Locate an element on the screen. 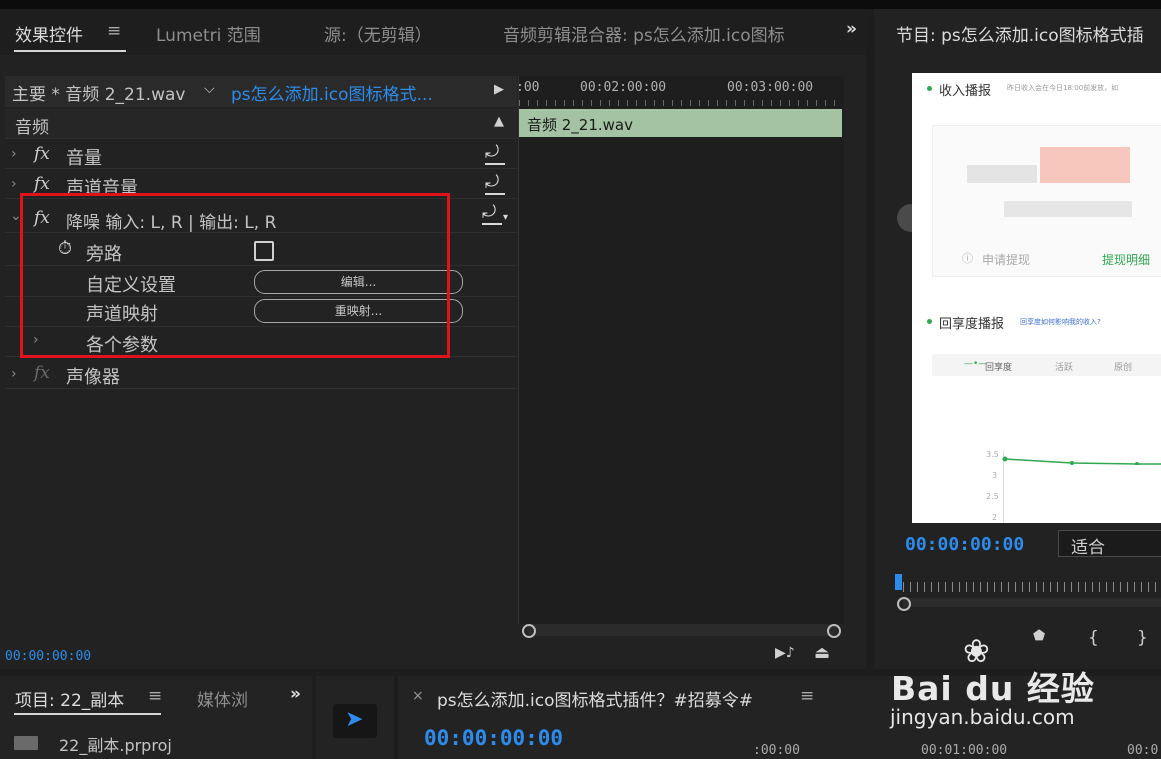  sequence-tab-title: ps怎么添加.ico图标格式插件？#招募令# is located at coordinates (595, 698).